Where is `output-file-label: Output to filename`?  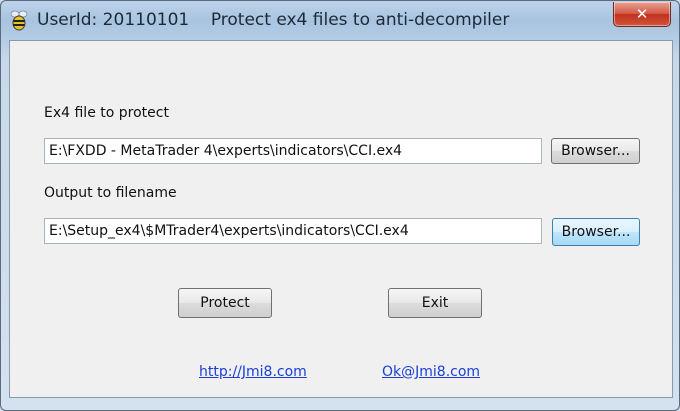 output-file-label: Output to filename is located at coordinates (110, 193).